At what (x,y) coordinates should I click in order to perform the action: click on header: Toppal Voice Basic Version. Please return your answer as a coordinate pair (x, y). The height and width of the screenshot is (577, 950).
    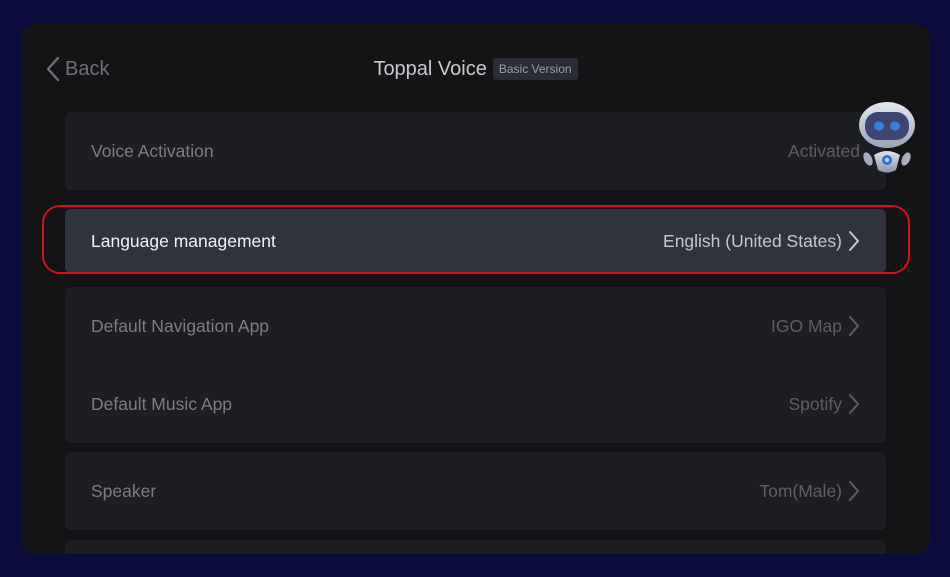
    Looking at the image, I should click on (475, 69).